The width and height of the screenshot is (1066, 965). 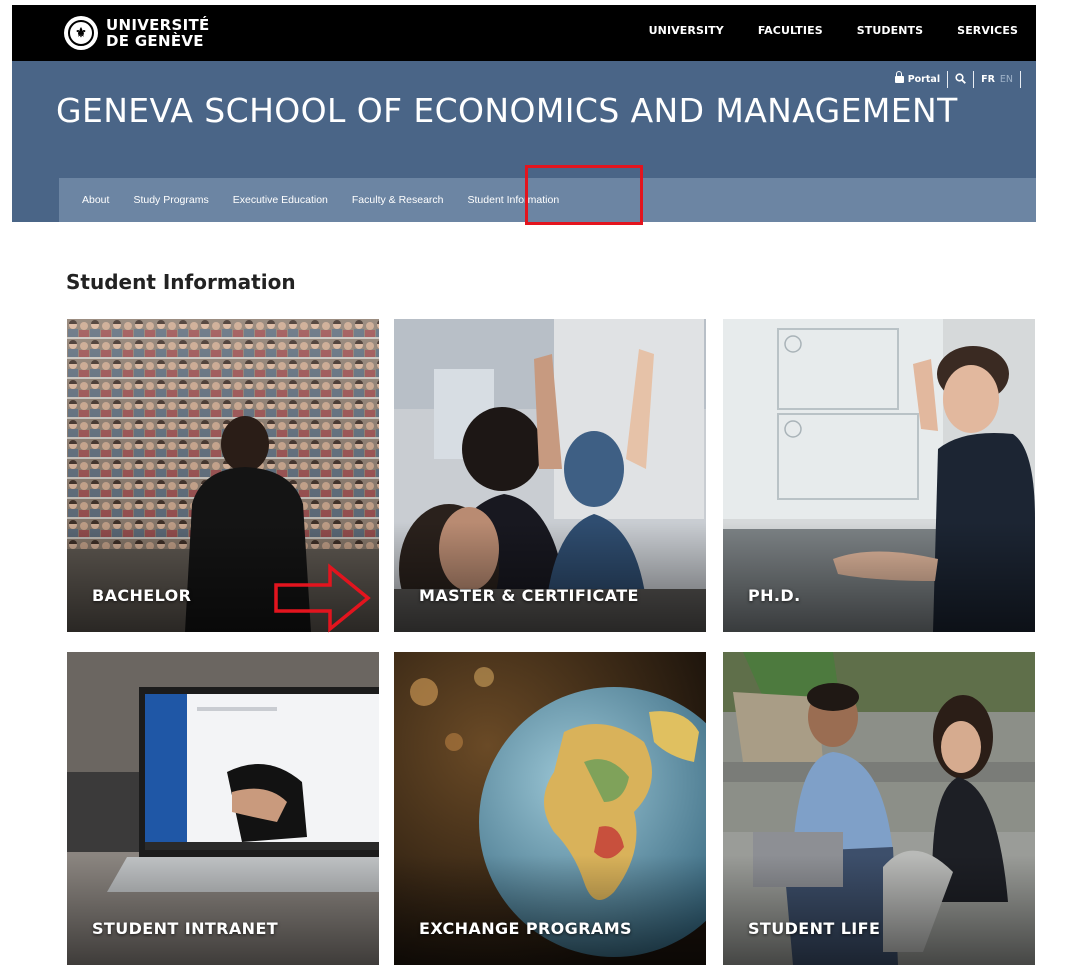 What do you see at coordinates (790, 30) in the screenshot?
I see `topnav-faculties: FACULTIES` at bounding box center [790, 30].